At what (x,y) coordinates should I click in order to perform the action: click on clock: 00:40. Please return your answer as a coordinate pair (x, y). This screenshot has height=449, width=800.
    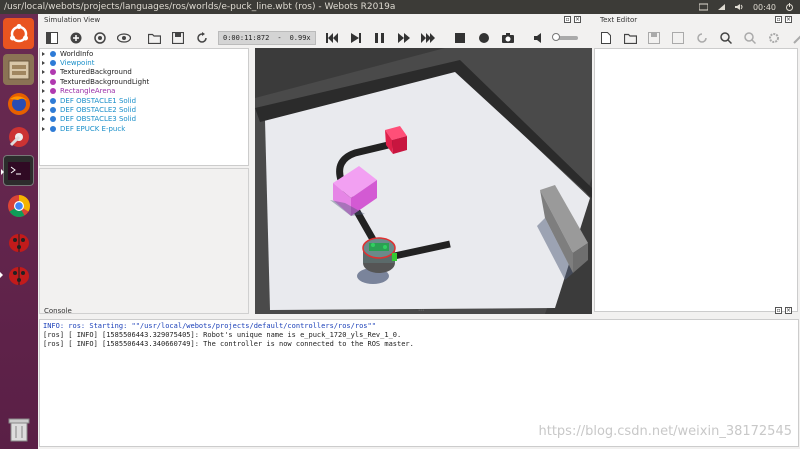
    Looking at the image, I should click on (764, 7).